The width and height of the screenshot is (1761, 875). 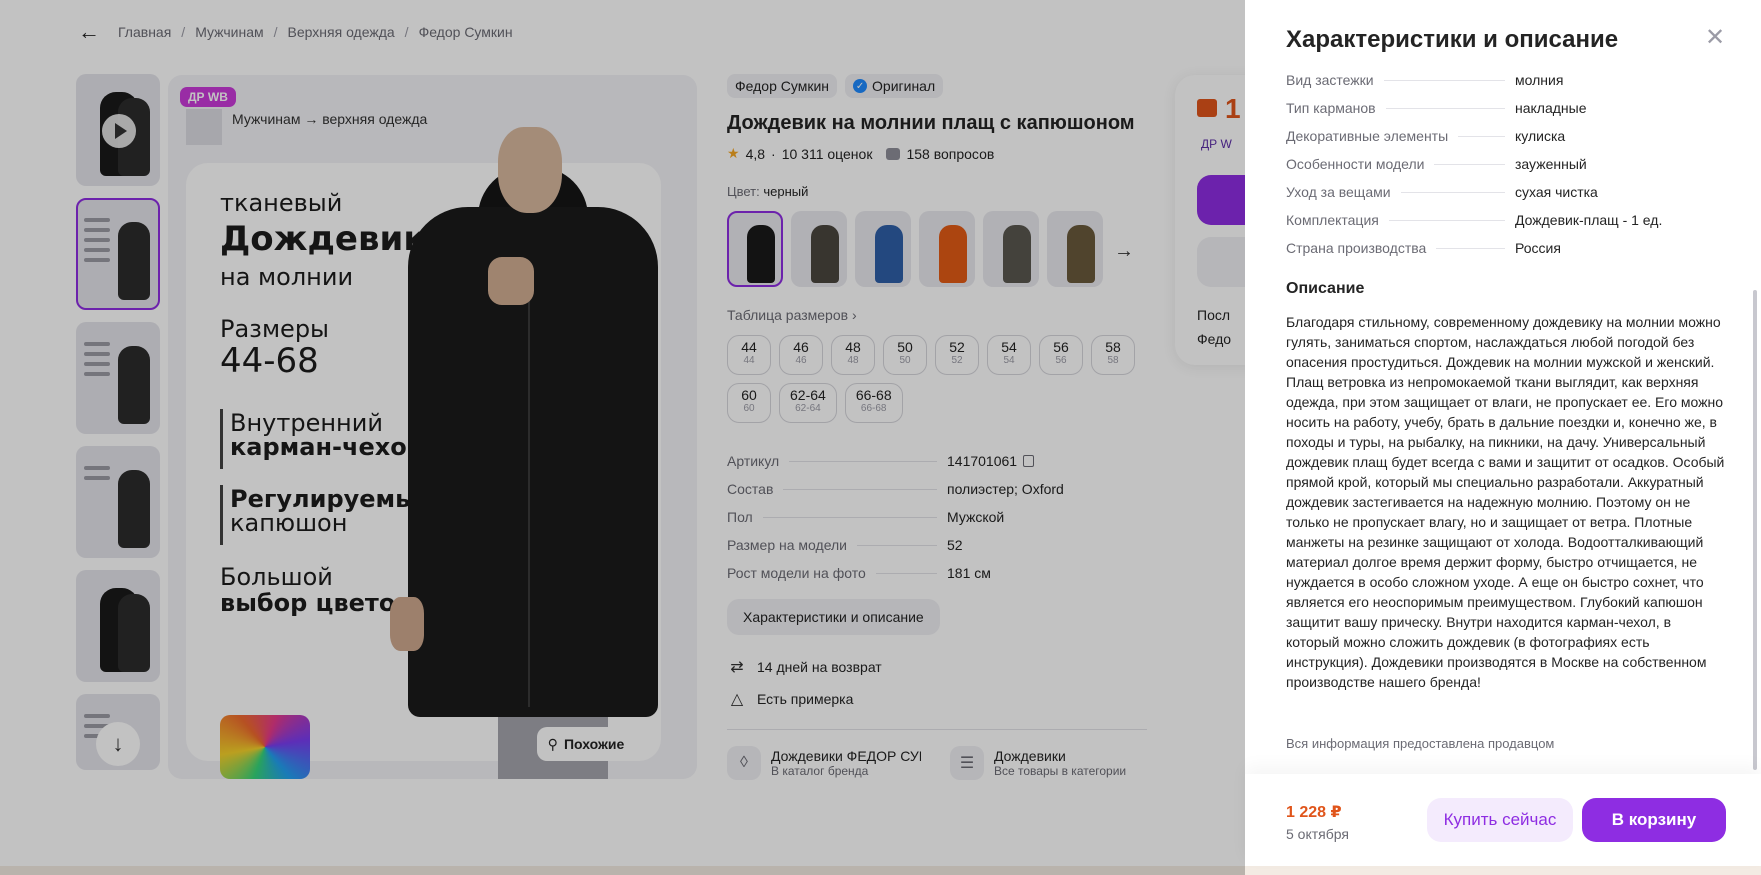 I want to click on spec-row: Комплектация Дождевик-плащ - 1 ед., so click(x=1501, y=220).